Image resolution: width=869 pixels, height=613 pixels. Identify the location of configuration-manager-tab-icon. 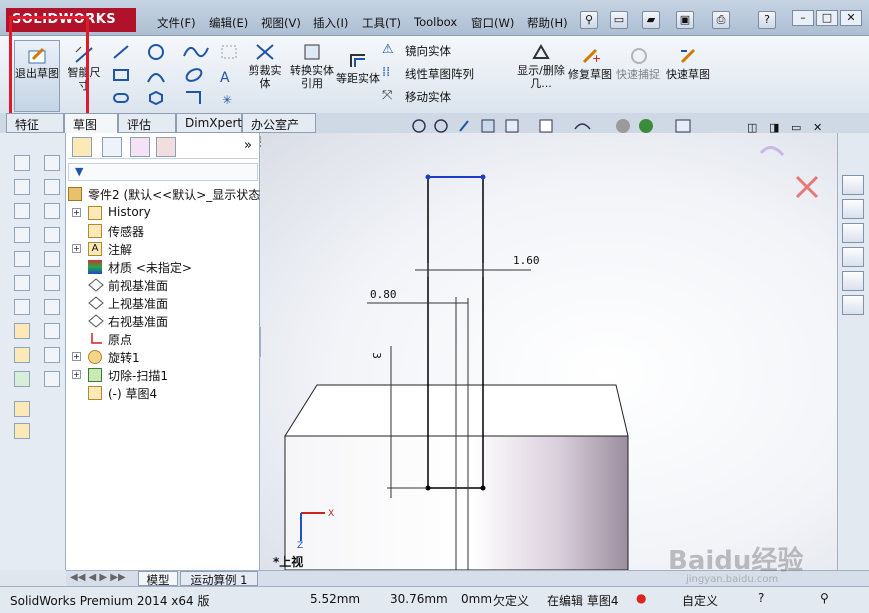
(140, 147).